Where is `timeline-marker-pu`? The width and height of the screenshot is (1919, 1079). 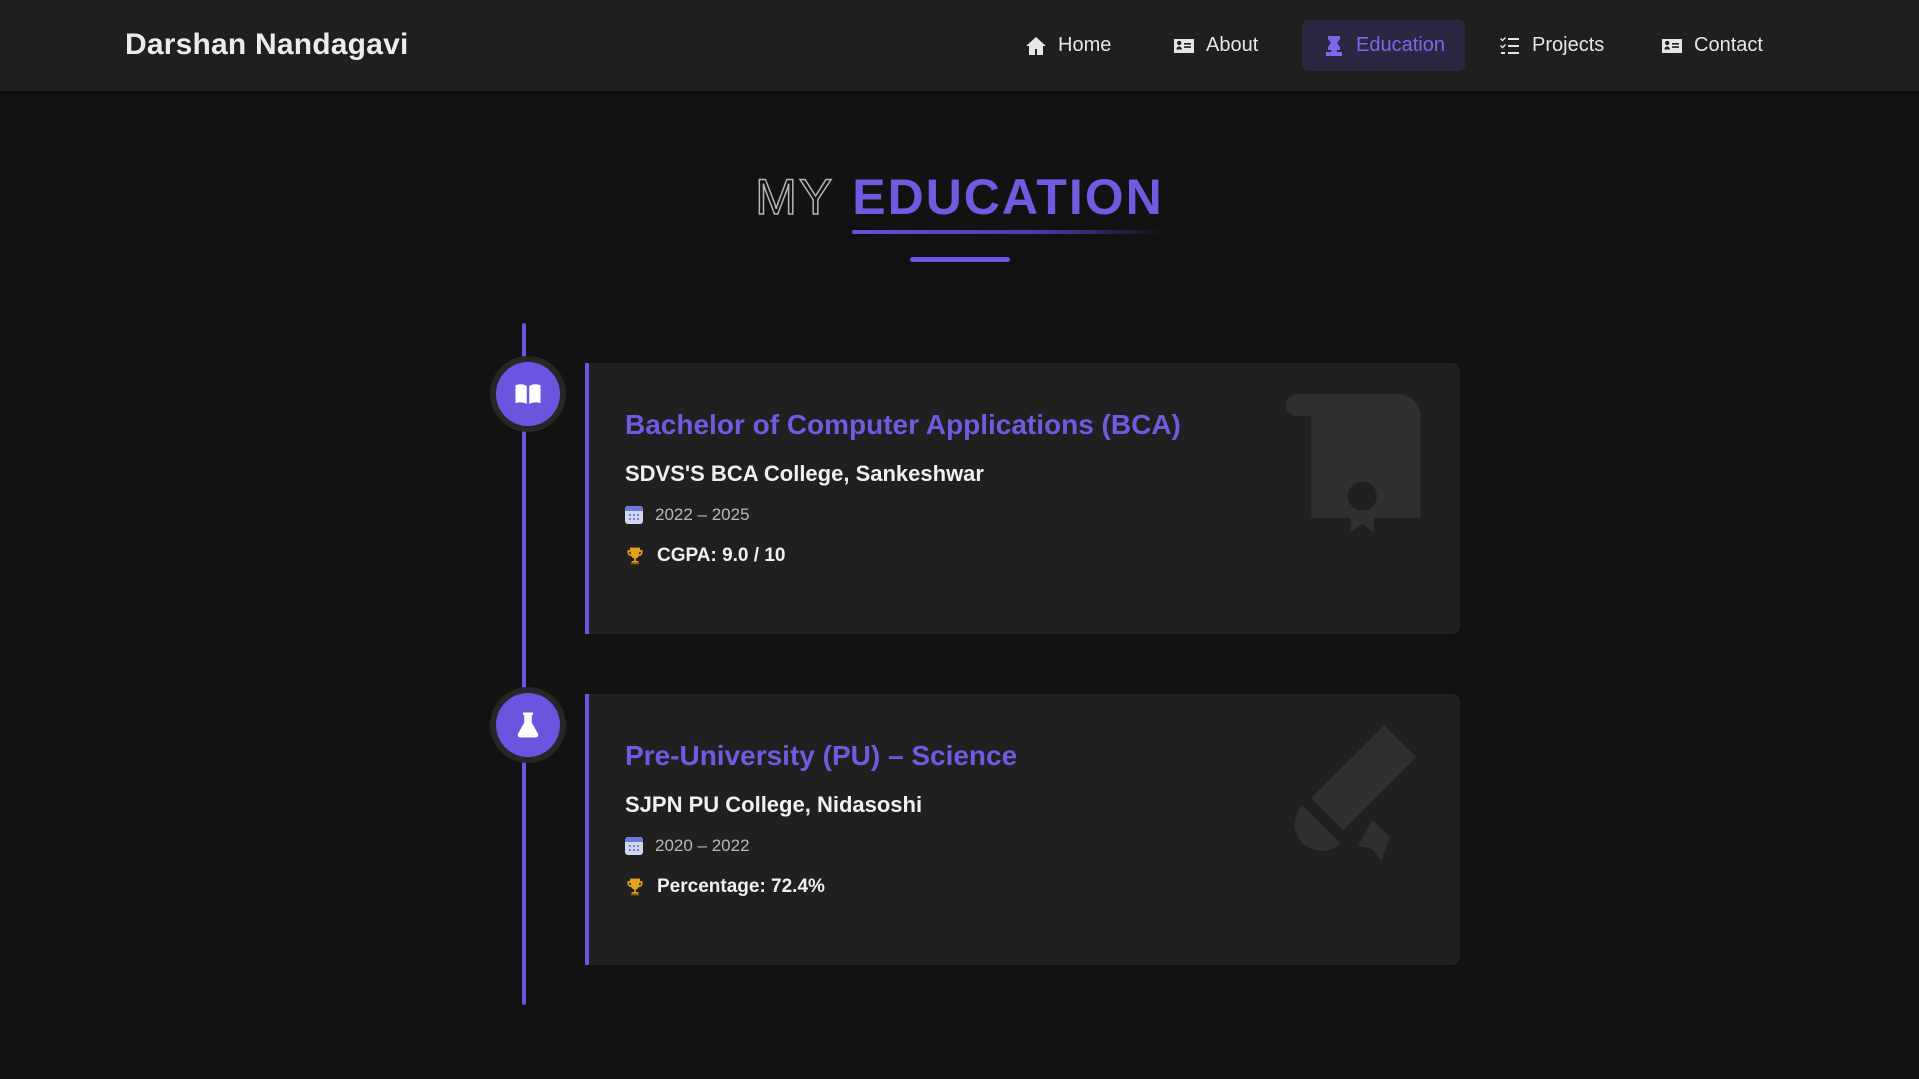 timeline-marker-pu is located at coordinates (528, 725).